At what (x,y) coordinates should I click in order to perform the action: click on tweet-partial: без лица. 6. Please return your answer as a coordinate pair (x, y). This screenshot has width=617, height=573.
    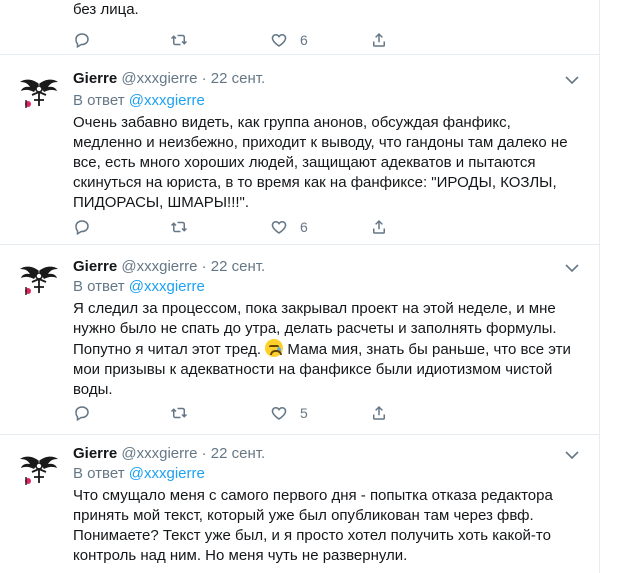
    Looking at the image, I should click on (299, 27).